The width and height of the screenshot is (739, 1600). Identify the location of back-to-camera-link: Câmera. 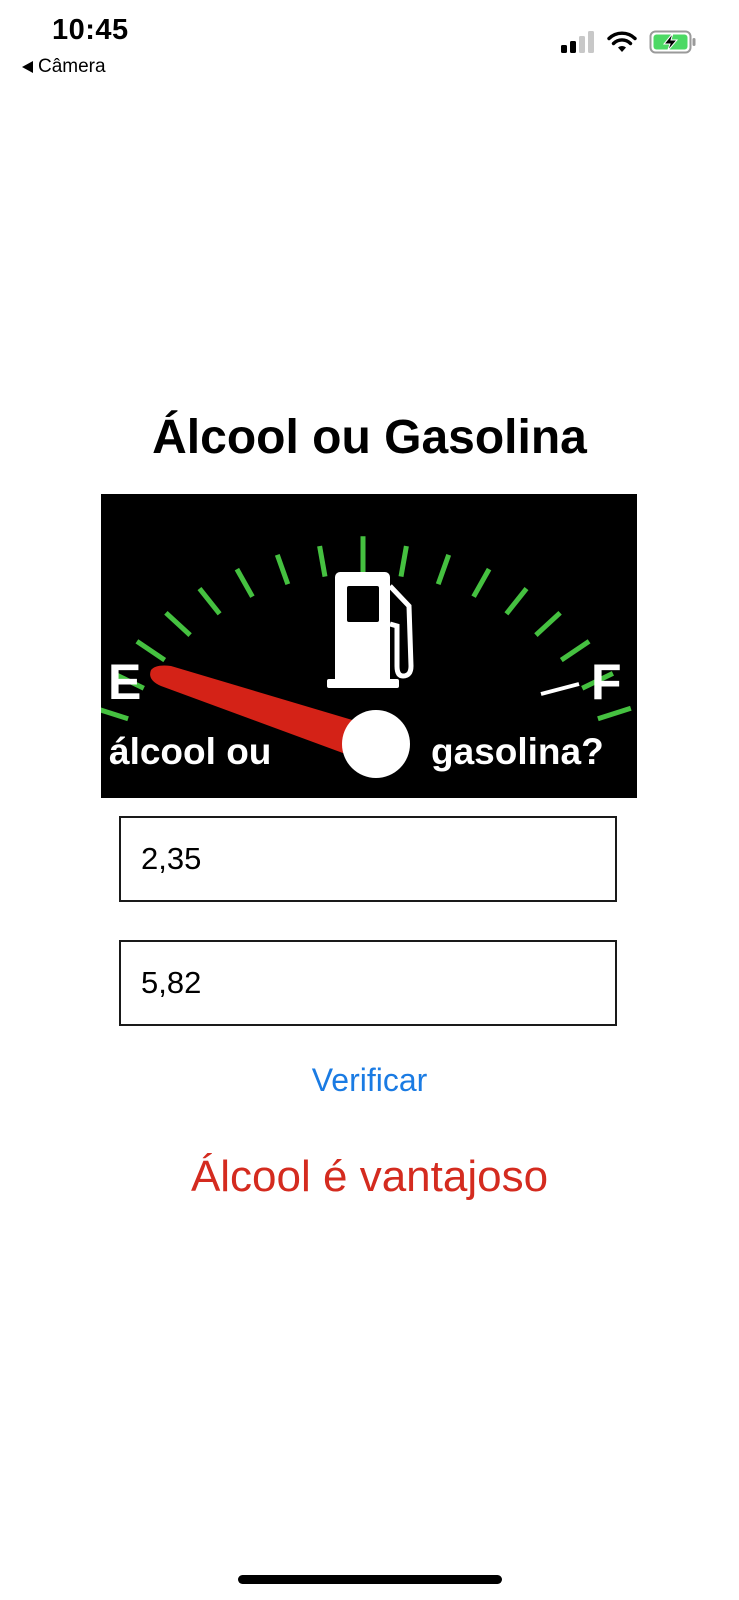
(64, 67).